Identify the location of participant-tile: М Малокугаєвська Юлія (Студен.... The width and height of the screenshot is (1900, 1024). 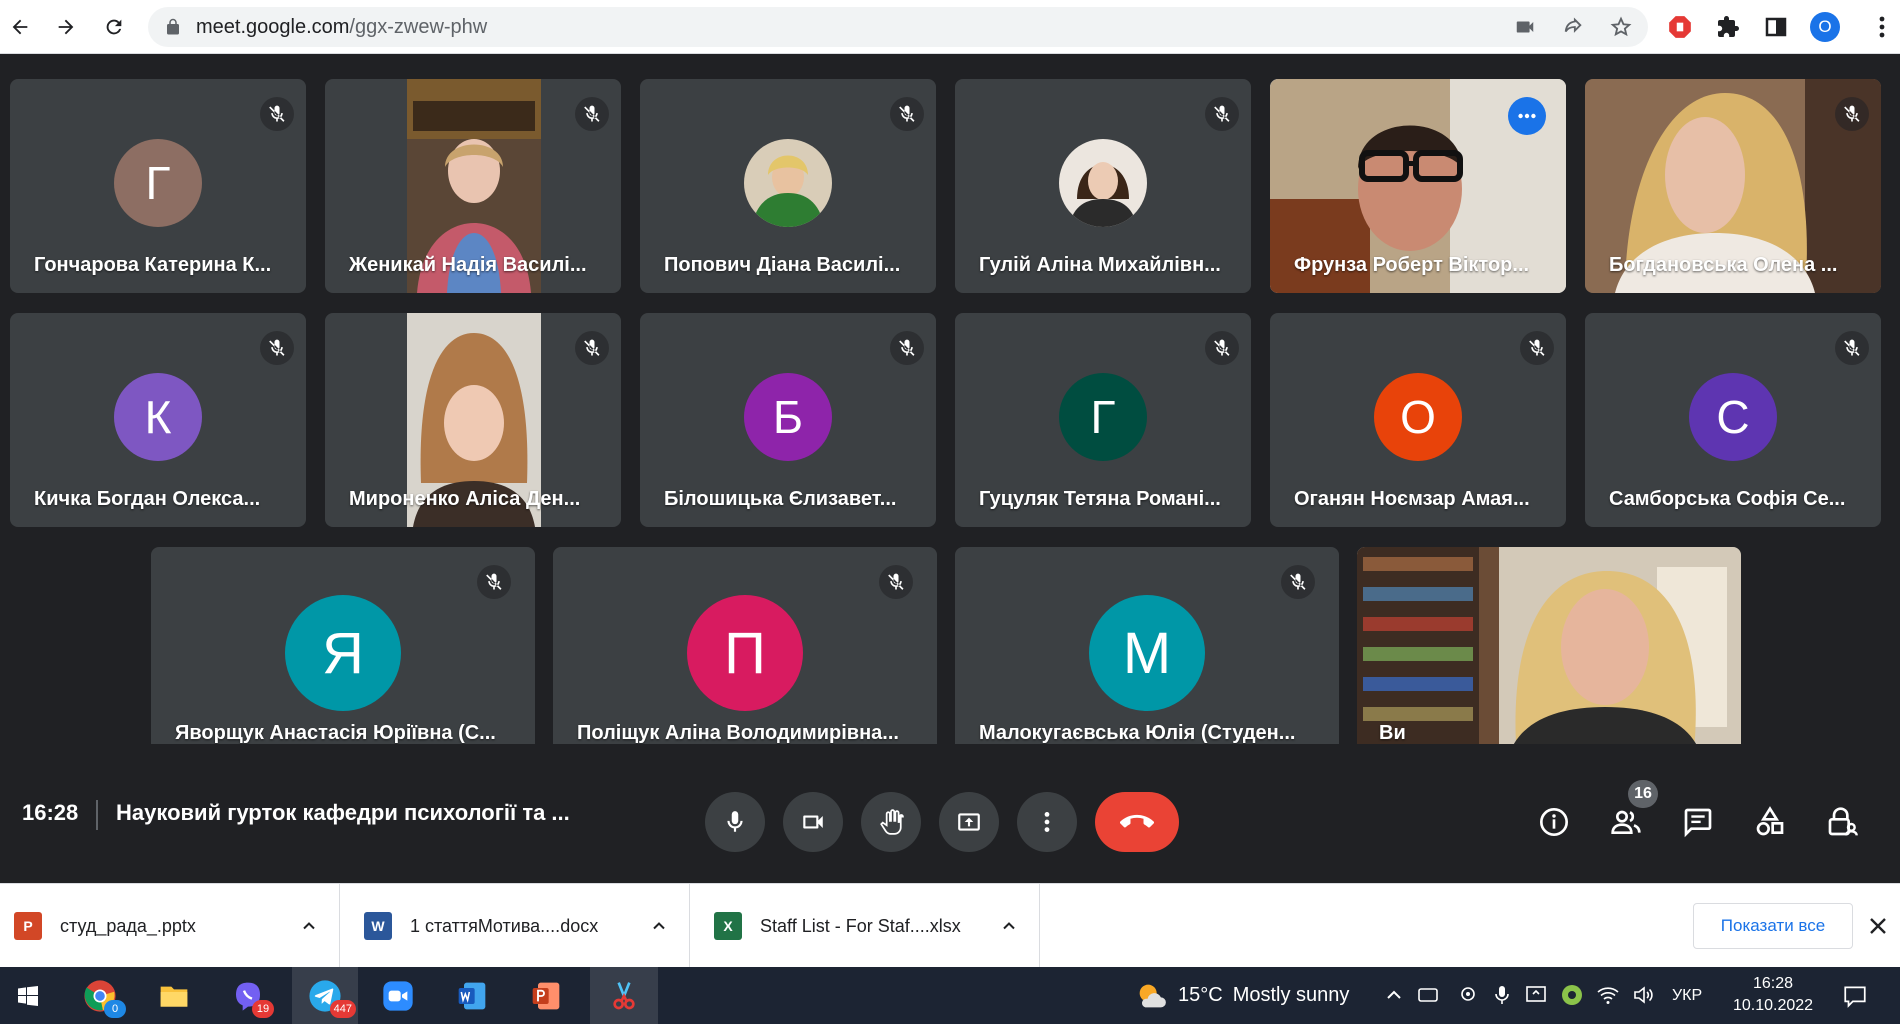
(1147, 654).